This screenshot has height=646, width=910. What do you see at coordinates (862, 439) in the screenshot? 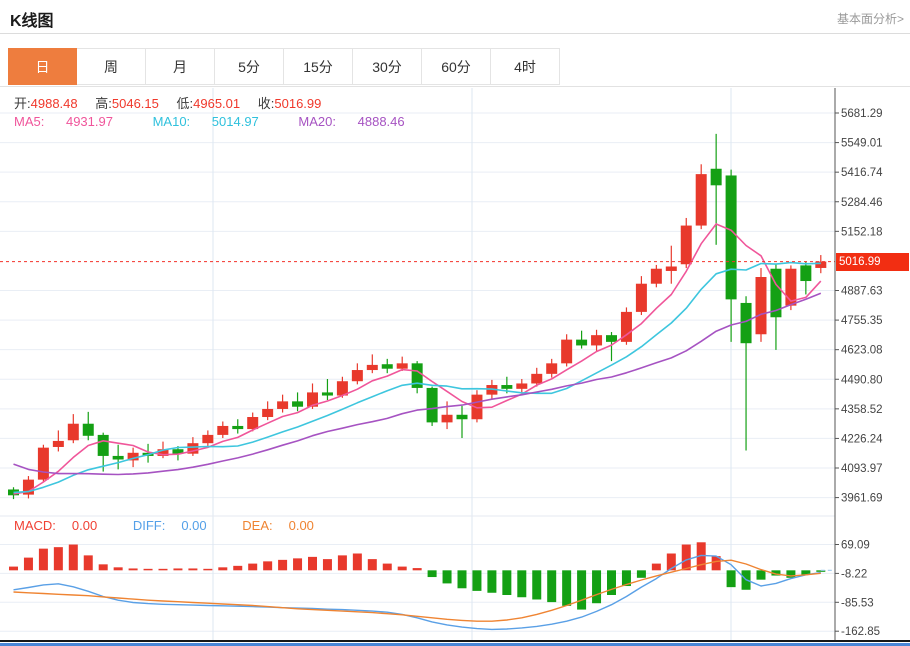
I see `axis-tick-label: 4226.24` at bounding box center [862, 439].